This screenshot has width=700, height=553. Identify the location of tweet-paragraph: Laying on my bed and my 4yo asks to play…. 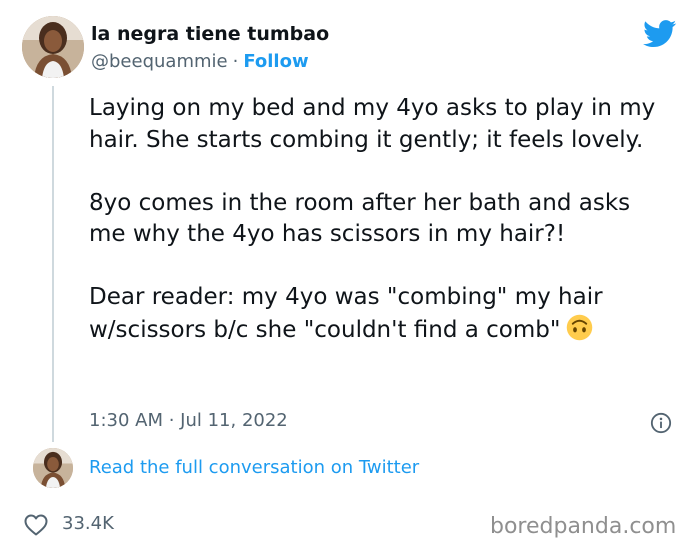
(389, 124).